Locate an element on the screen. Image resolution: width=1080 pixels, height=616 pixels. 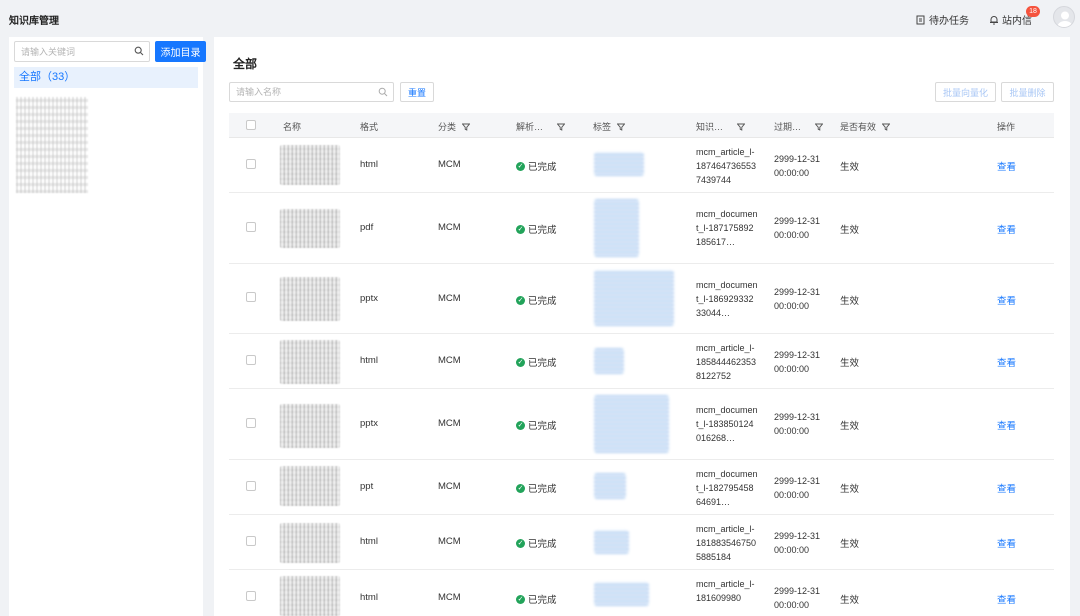
select-all-checkbox is located at coordinates (251, 125).